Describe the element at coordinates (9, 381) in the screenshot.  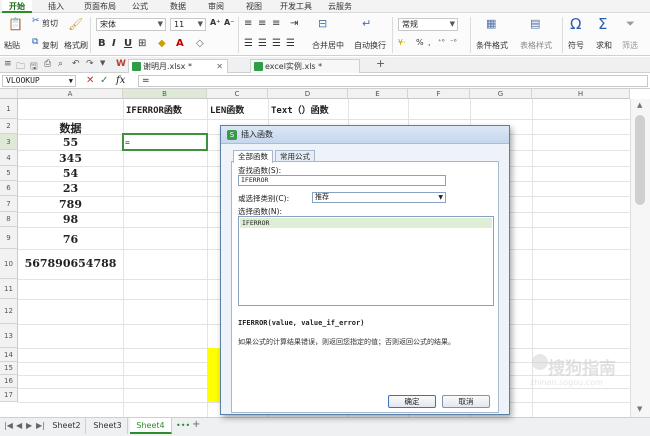
I see `row-header: 16` at that location.